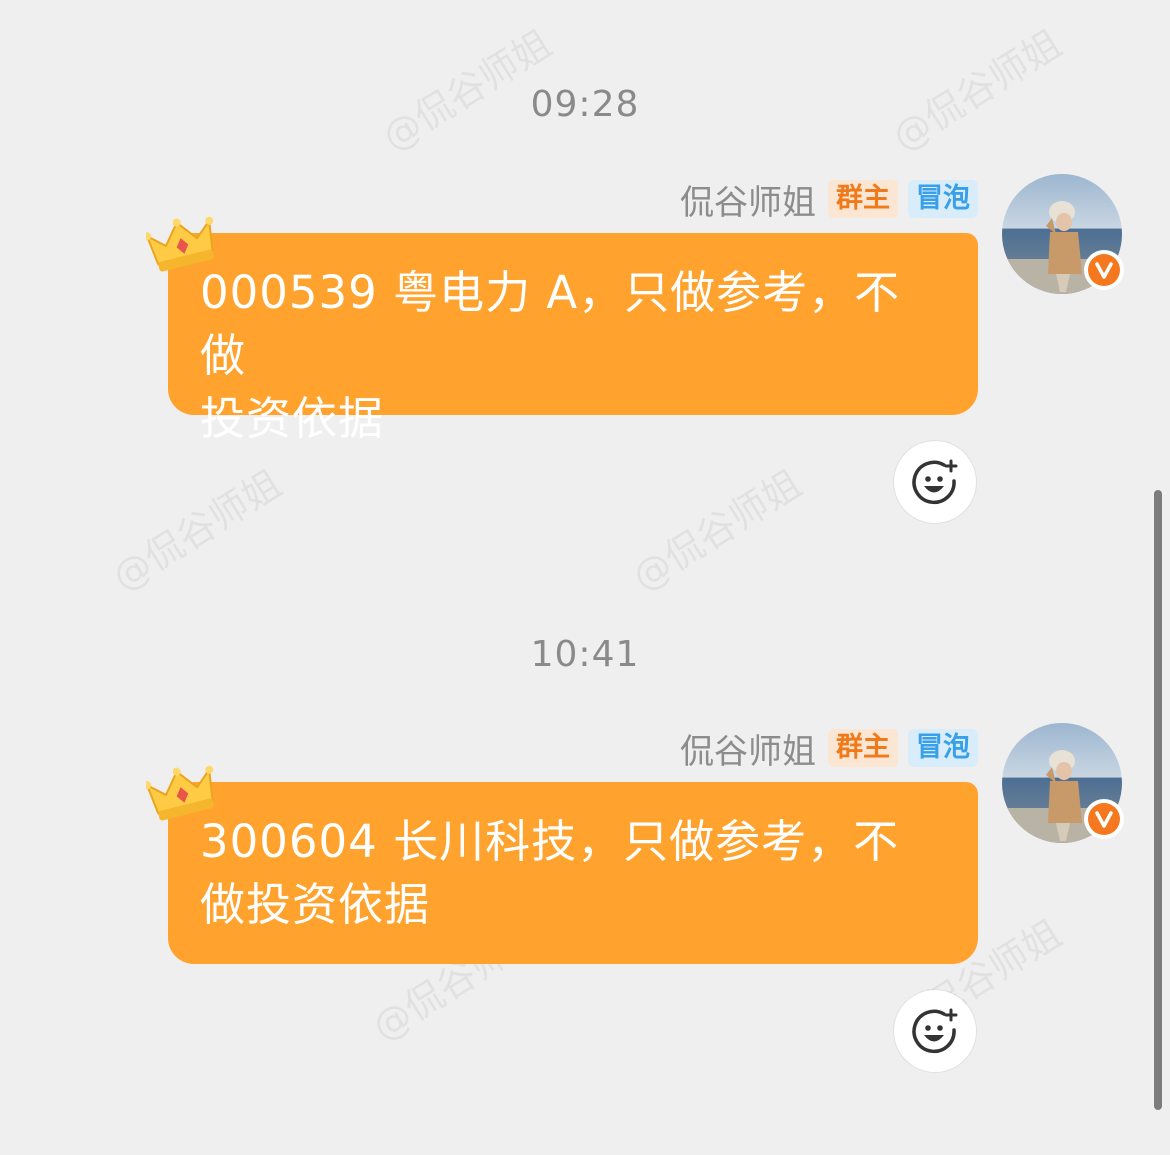 This screenshot has height=1155, width=1170. I want to click on message-text-line: 000539 粤电力 A，只做参考，不做, so click(550, 324).